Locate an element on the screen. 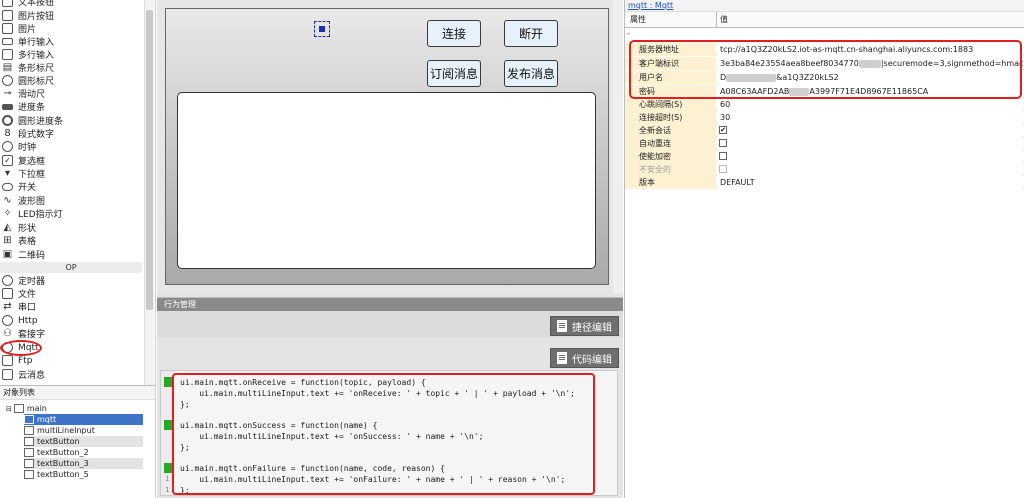 The width and height of the screenshot is (1024, 498). palette-item-dropdown: ▾ 下拉框 is located at coordinates (72, 173).